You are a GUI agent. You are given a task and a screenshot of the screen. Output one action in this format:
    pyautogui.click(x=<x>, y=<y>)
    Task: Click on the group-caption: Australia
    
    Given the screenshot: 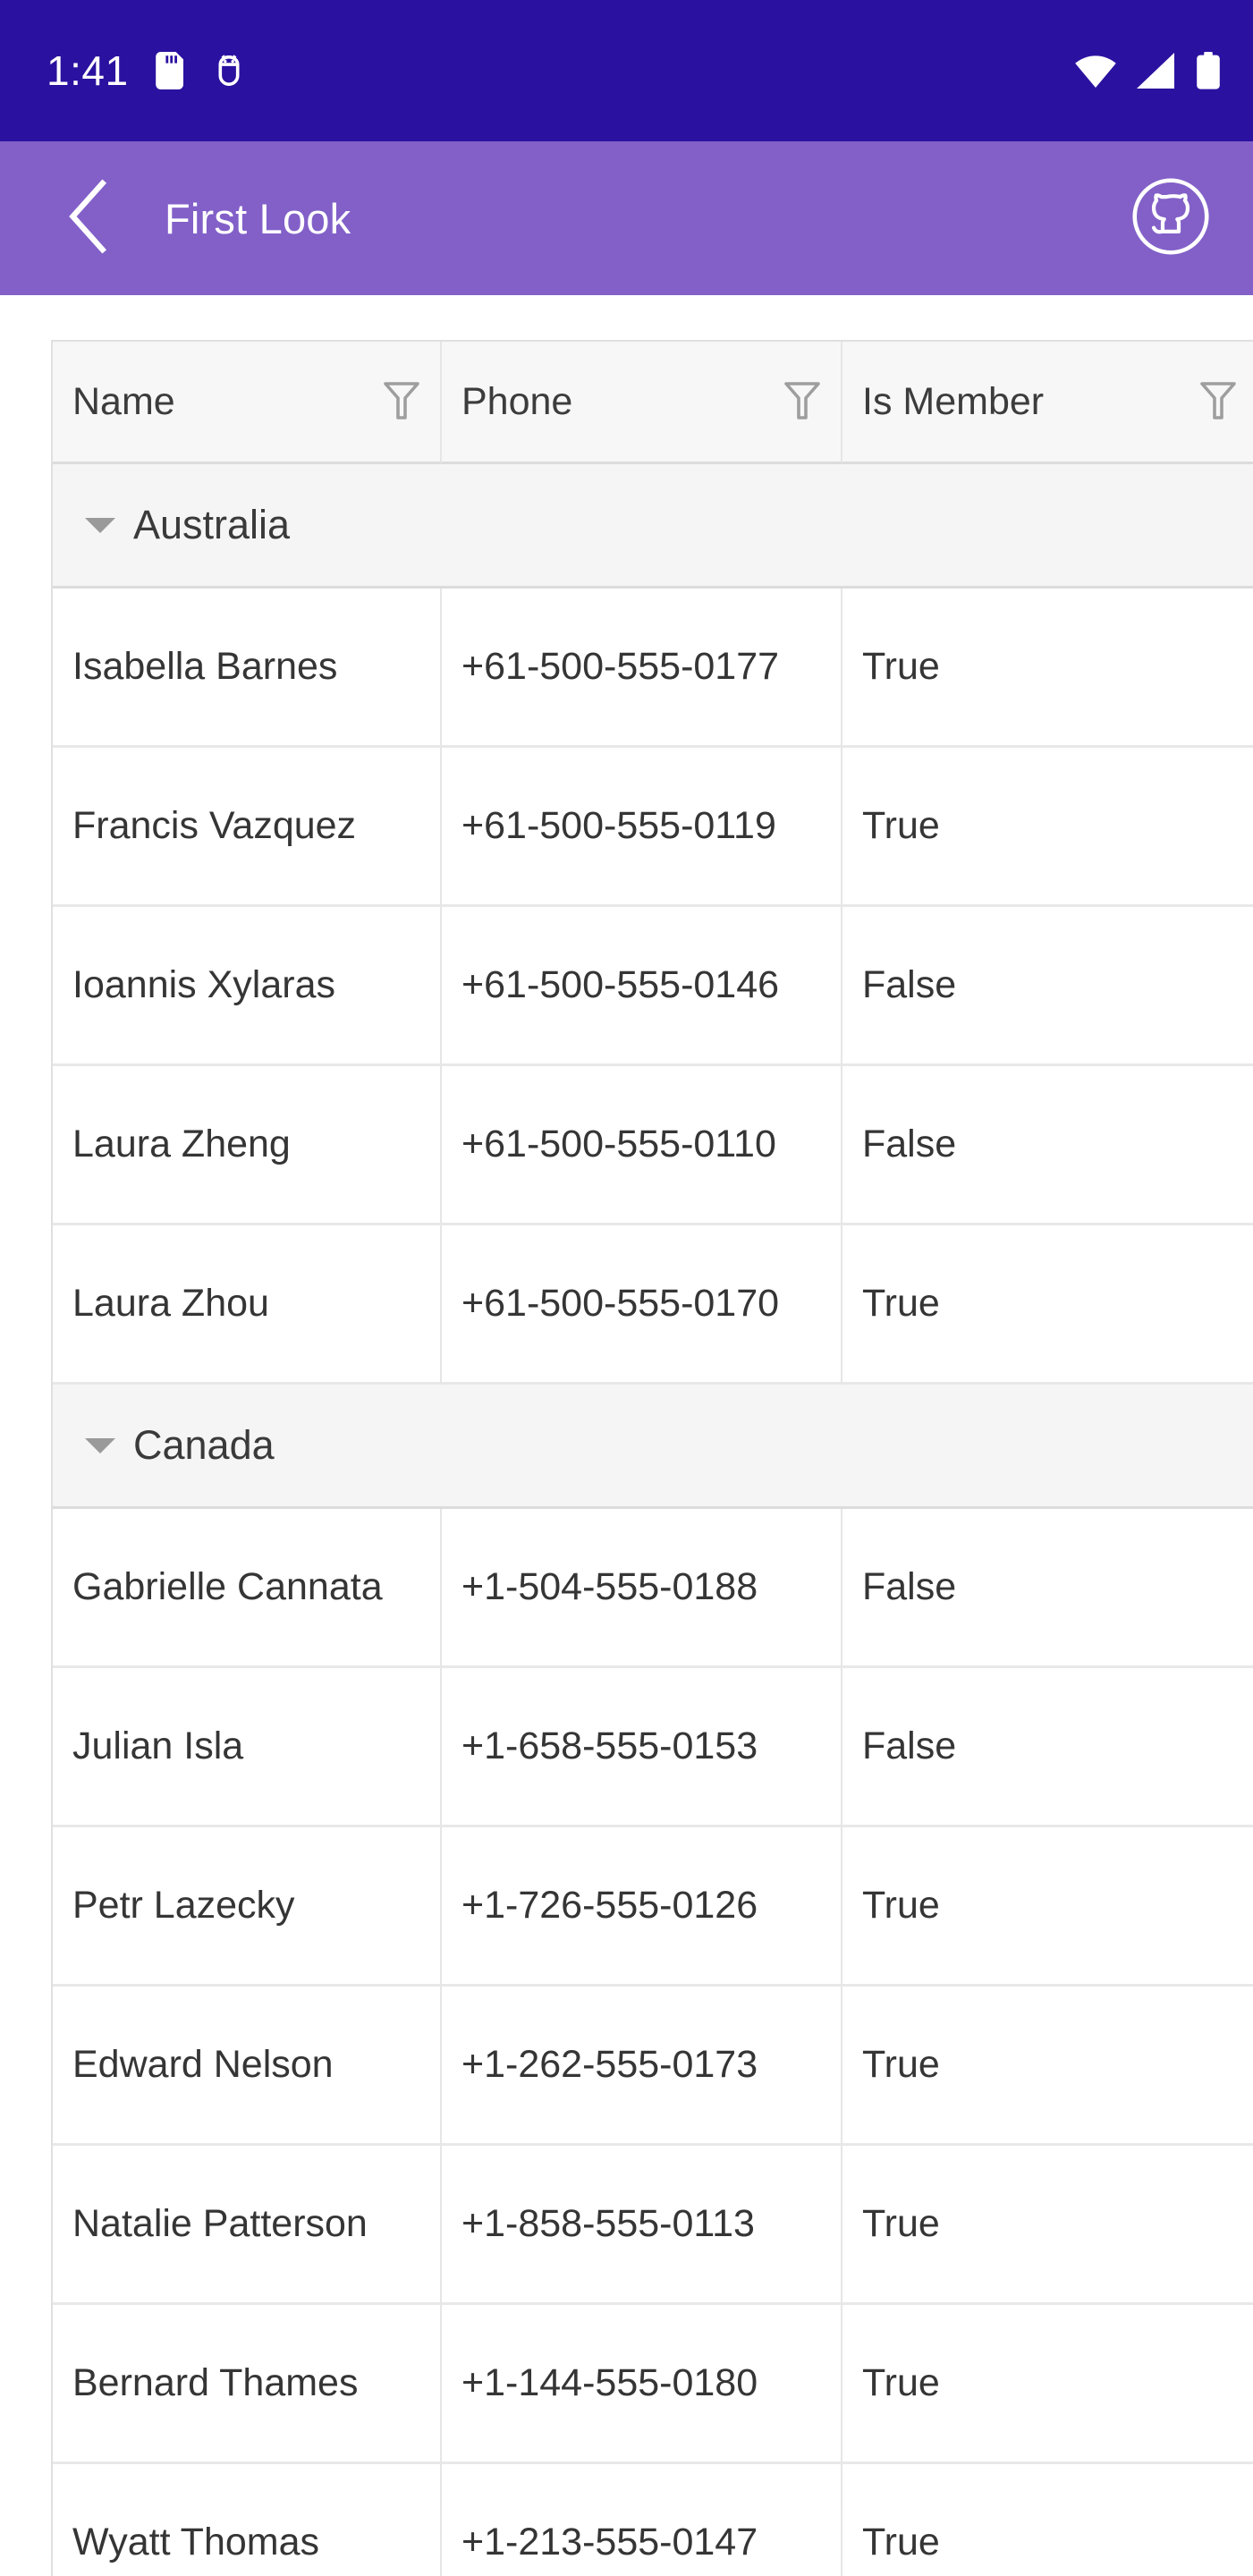 What is the action you would take?
    pyautogui.click(x=212, y=524)
    